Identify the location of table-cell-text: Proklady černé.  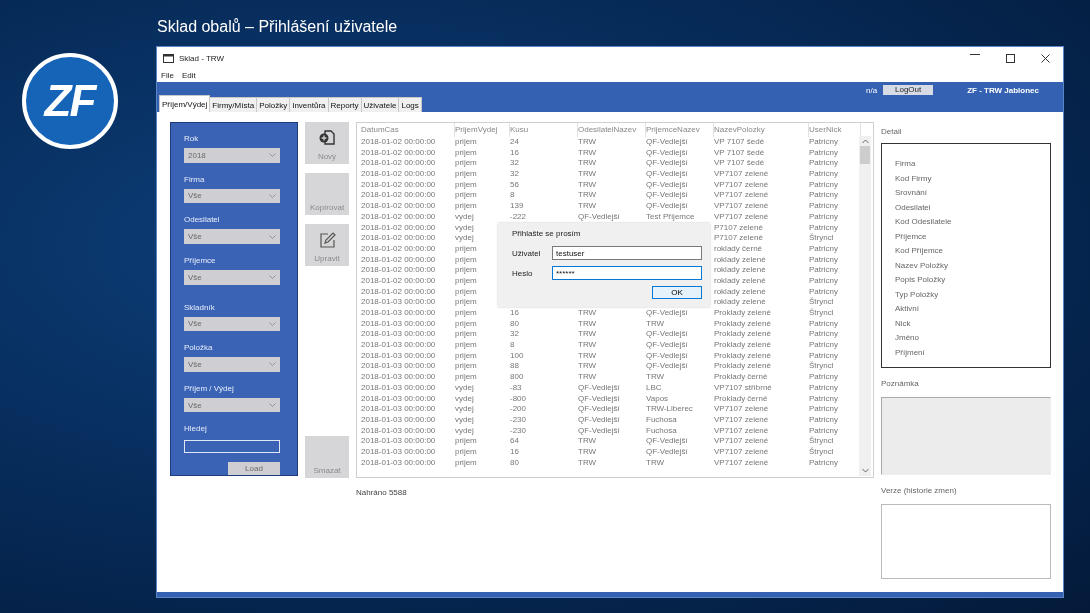
(741, 377).